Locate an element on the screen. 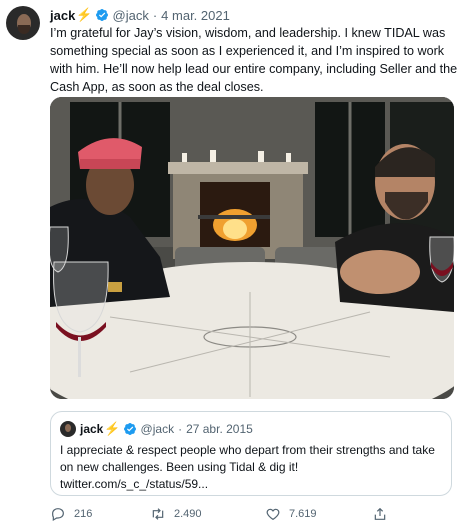 The image size is (467, 529). quoted-tweet-date: 27 abr. 2015 is located at coordinates (219, 429).